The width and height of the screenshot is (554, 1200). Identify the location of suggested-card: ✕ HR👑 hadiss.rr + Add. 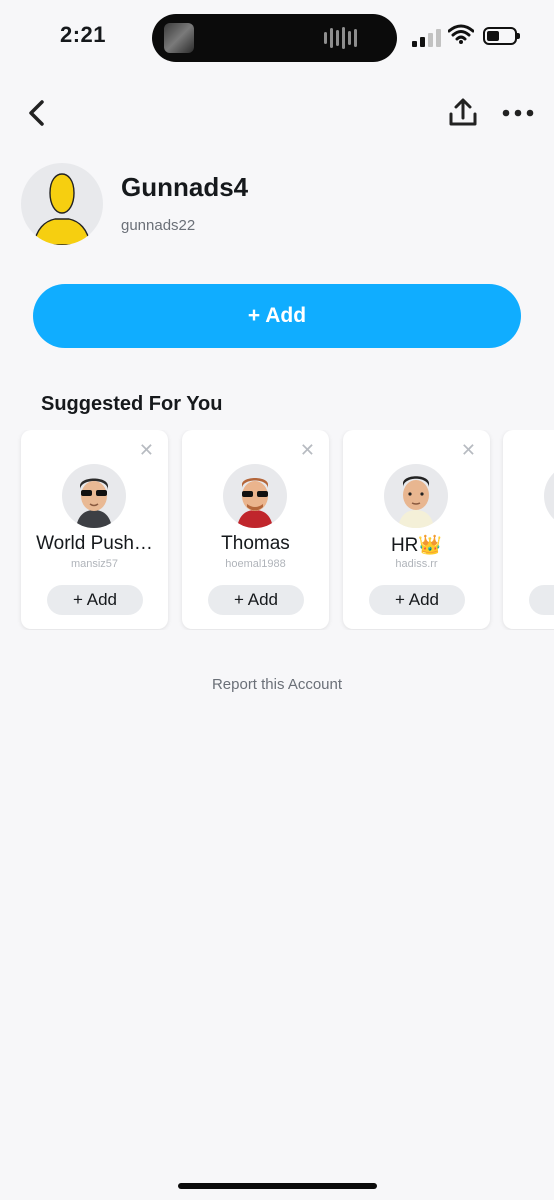
(416, 529).